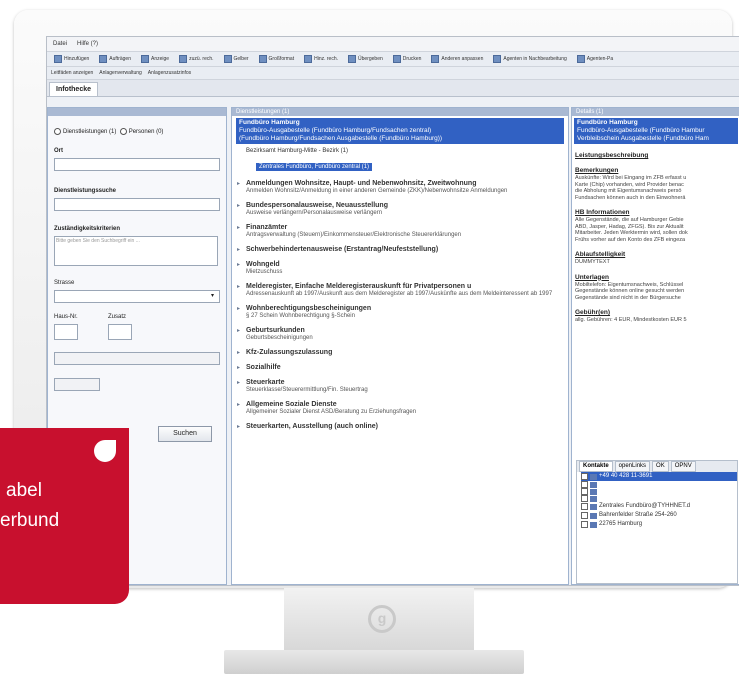 The height and width of the screenshot is (686, 739). I want to click on tab-infothecke: Infothecke, so click(74, 89).